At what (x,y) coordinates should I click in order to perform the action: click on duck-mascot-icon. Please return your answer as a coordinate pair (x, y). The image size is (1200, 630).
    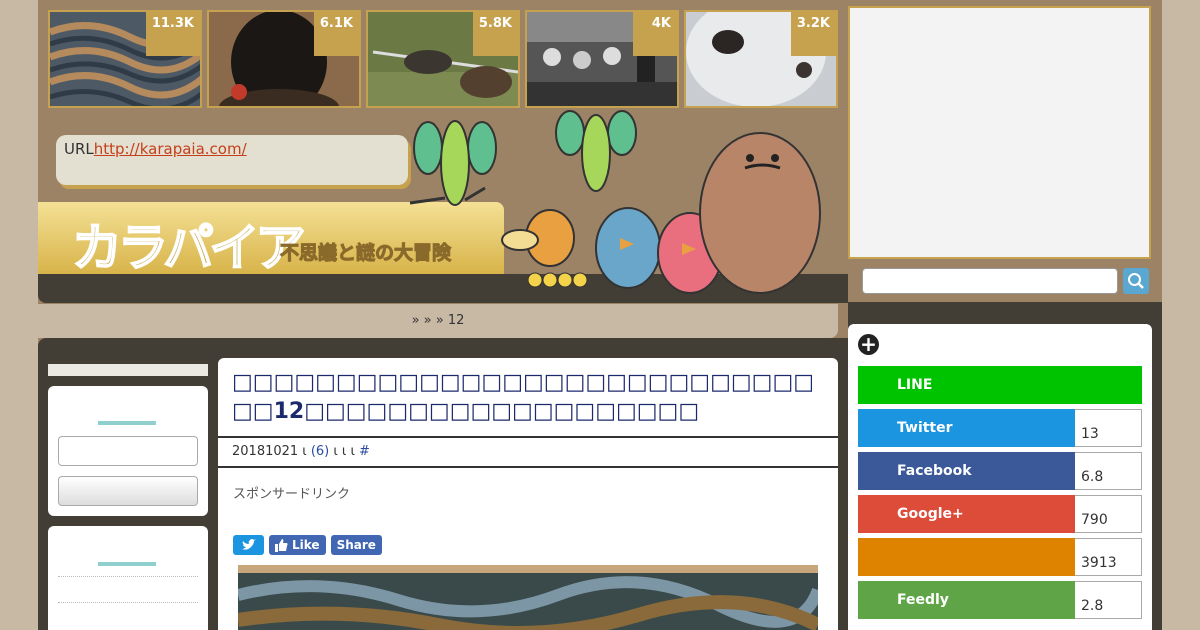
    Looking at the image, I should click on (538, 238).